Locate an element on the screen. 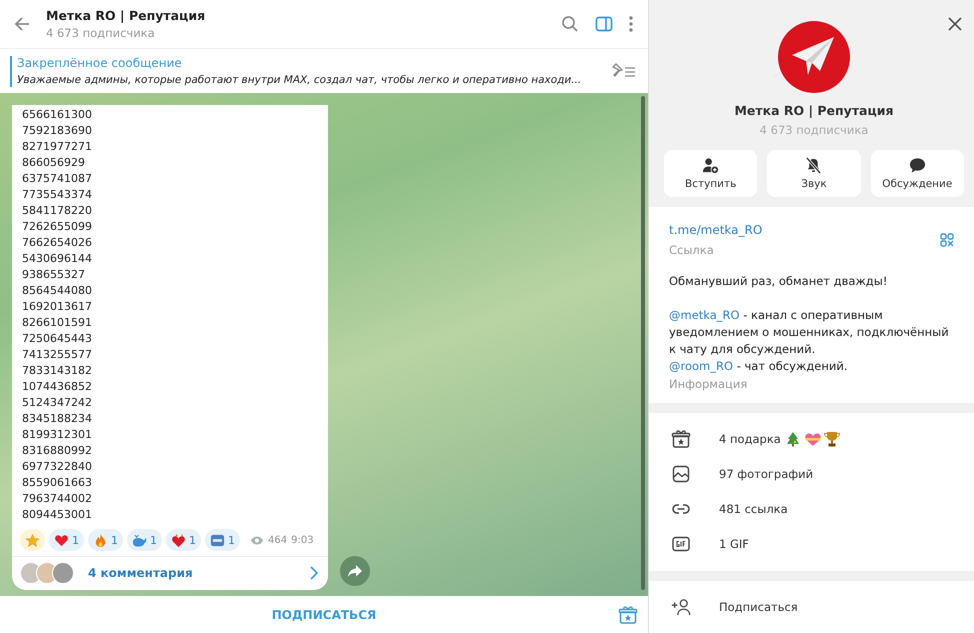 The height and width of the screenshot is (633, 974). message-text-line: 5430696144 is located at coordinates (57, 259).